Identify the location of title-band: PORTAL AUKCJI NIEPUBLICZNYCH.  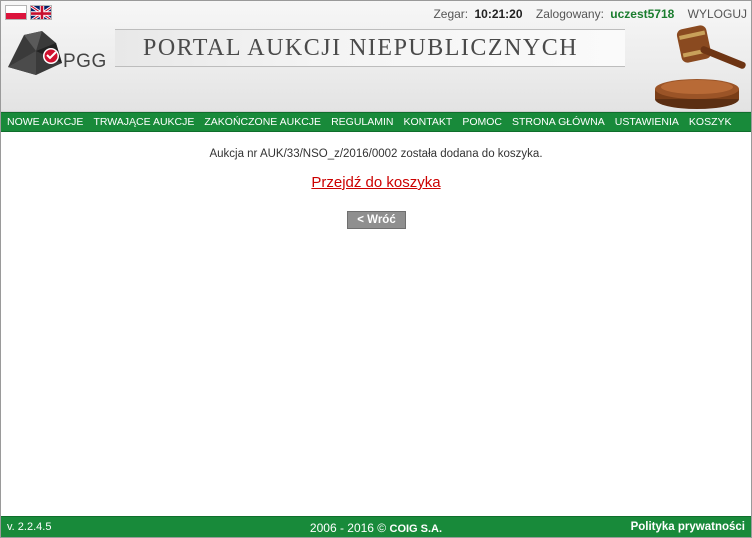
(370, 48).